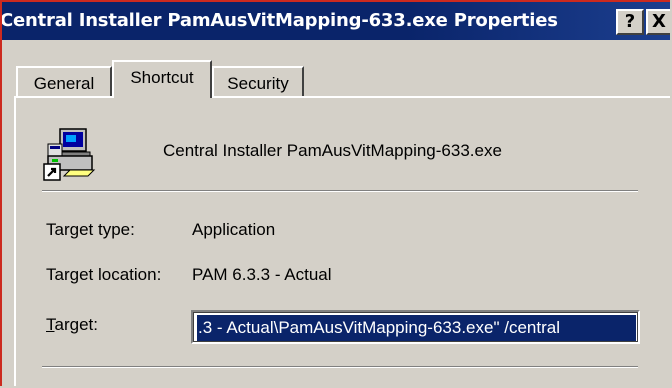  What do you see at coordinates (64, 81) in the screenshot?
I see `tab-general: General` at bounding box center [64, 81].